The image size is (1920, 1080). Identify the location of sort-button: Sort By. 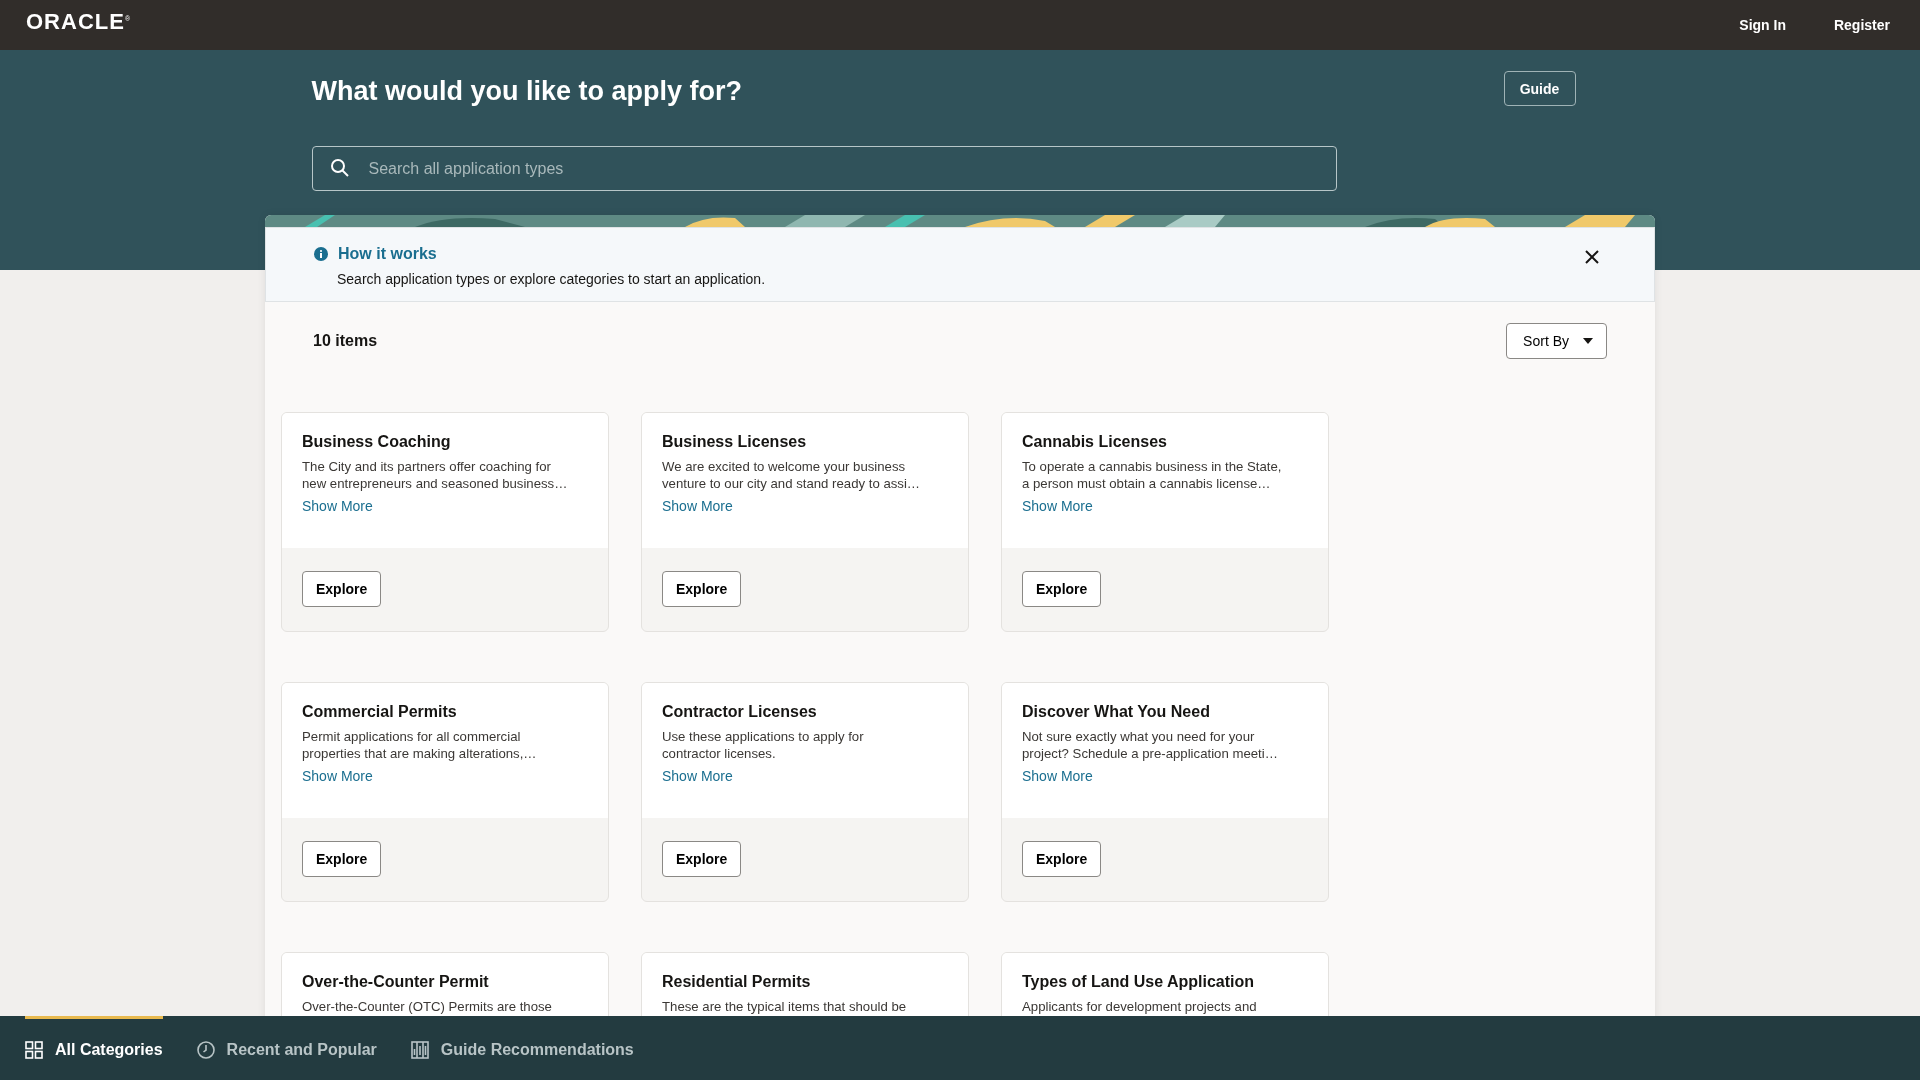
(1556, 341).